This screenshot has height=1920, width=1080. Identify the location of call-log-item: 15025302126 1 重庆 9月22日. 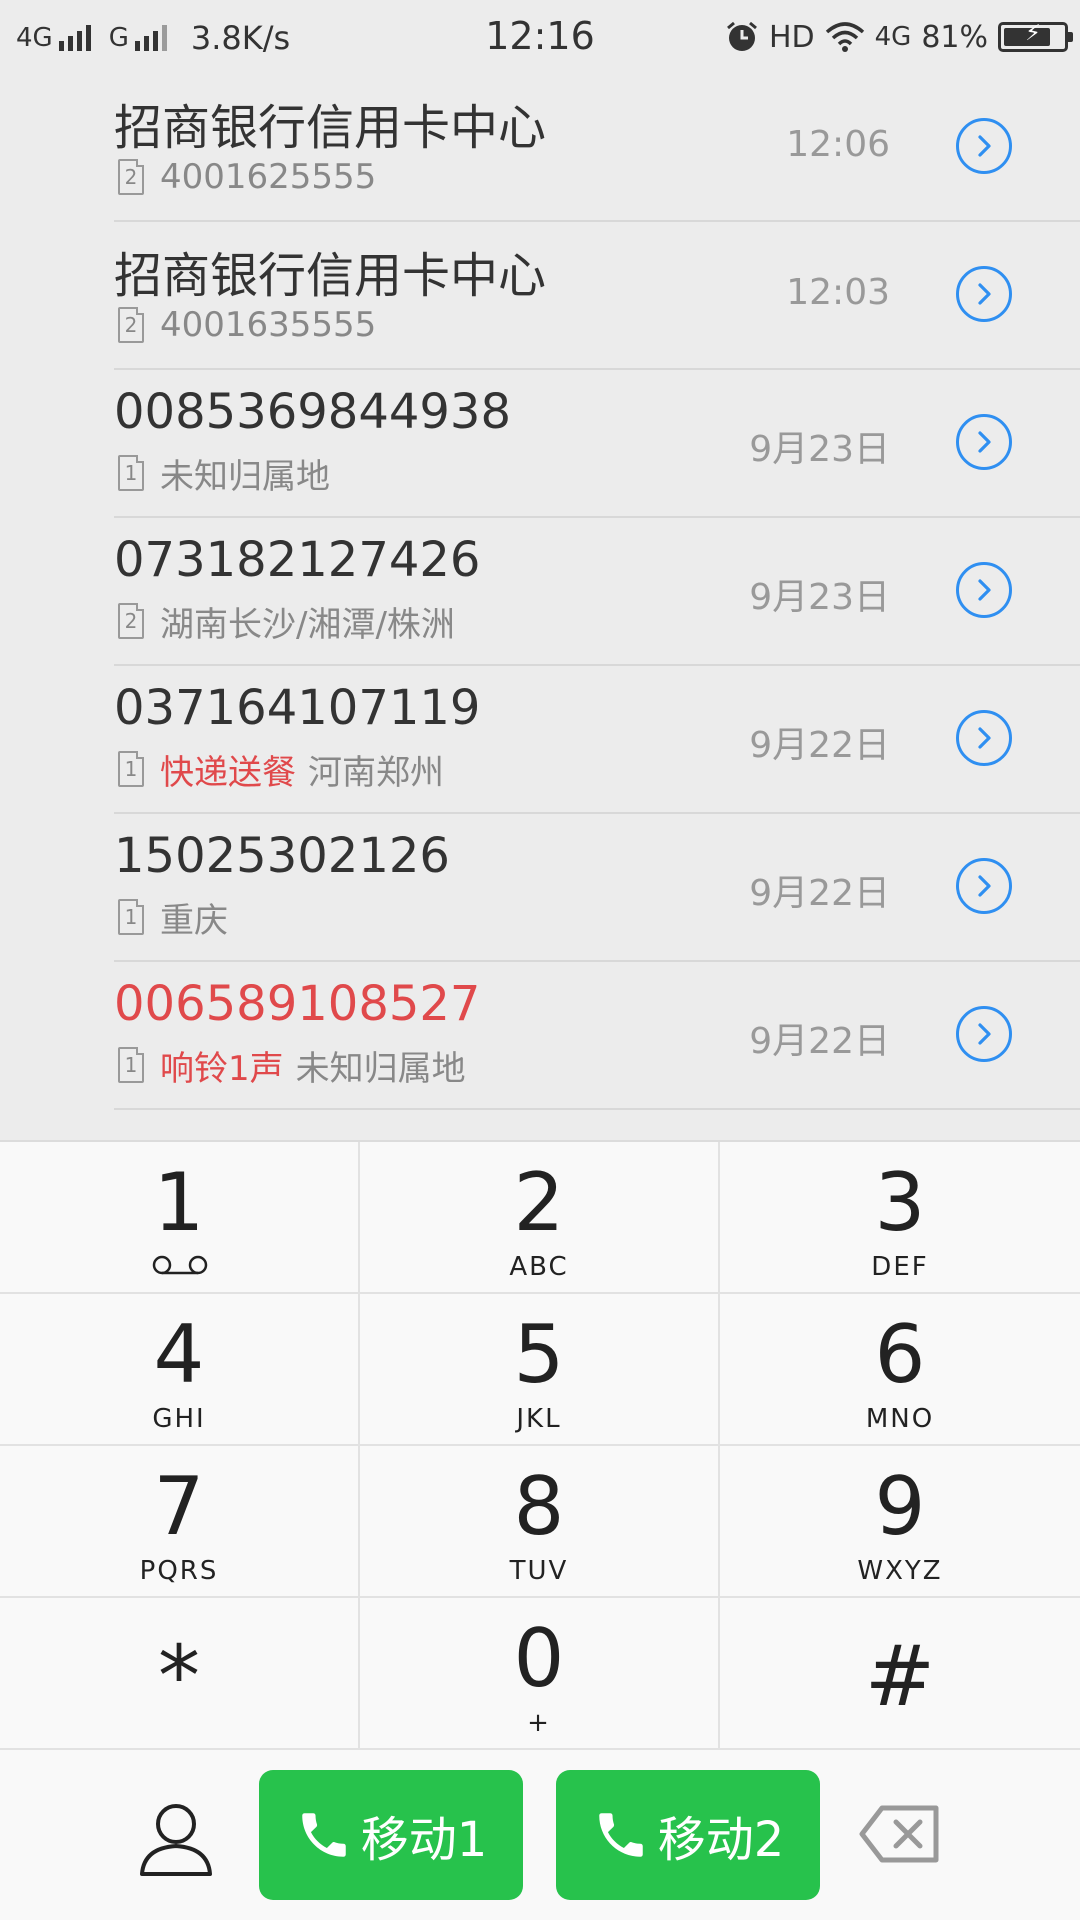
(540, 888).